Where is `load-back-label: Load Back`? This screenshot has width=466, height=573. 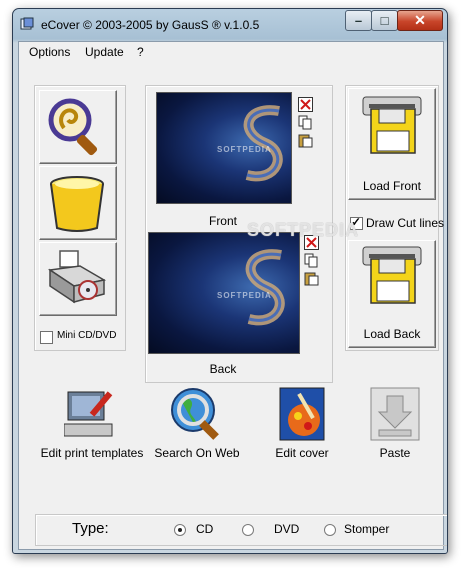
load-back-label: Load Back is located at coordinates (392, 334).